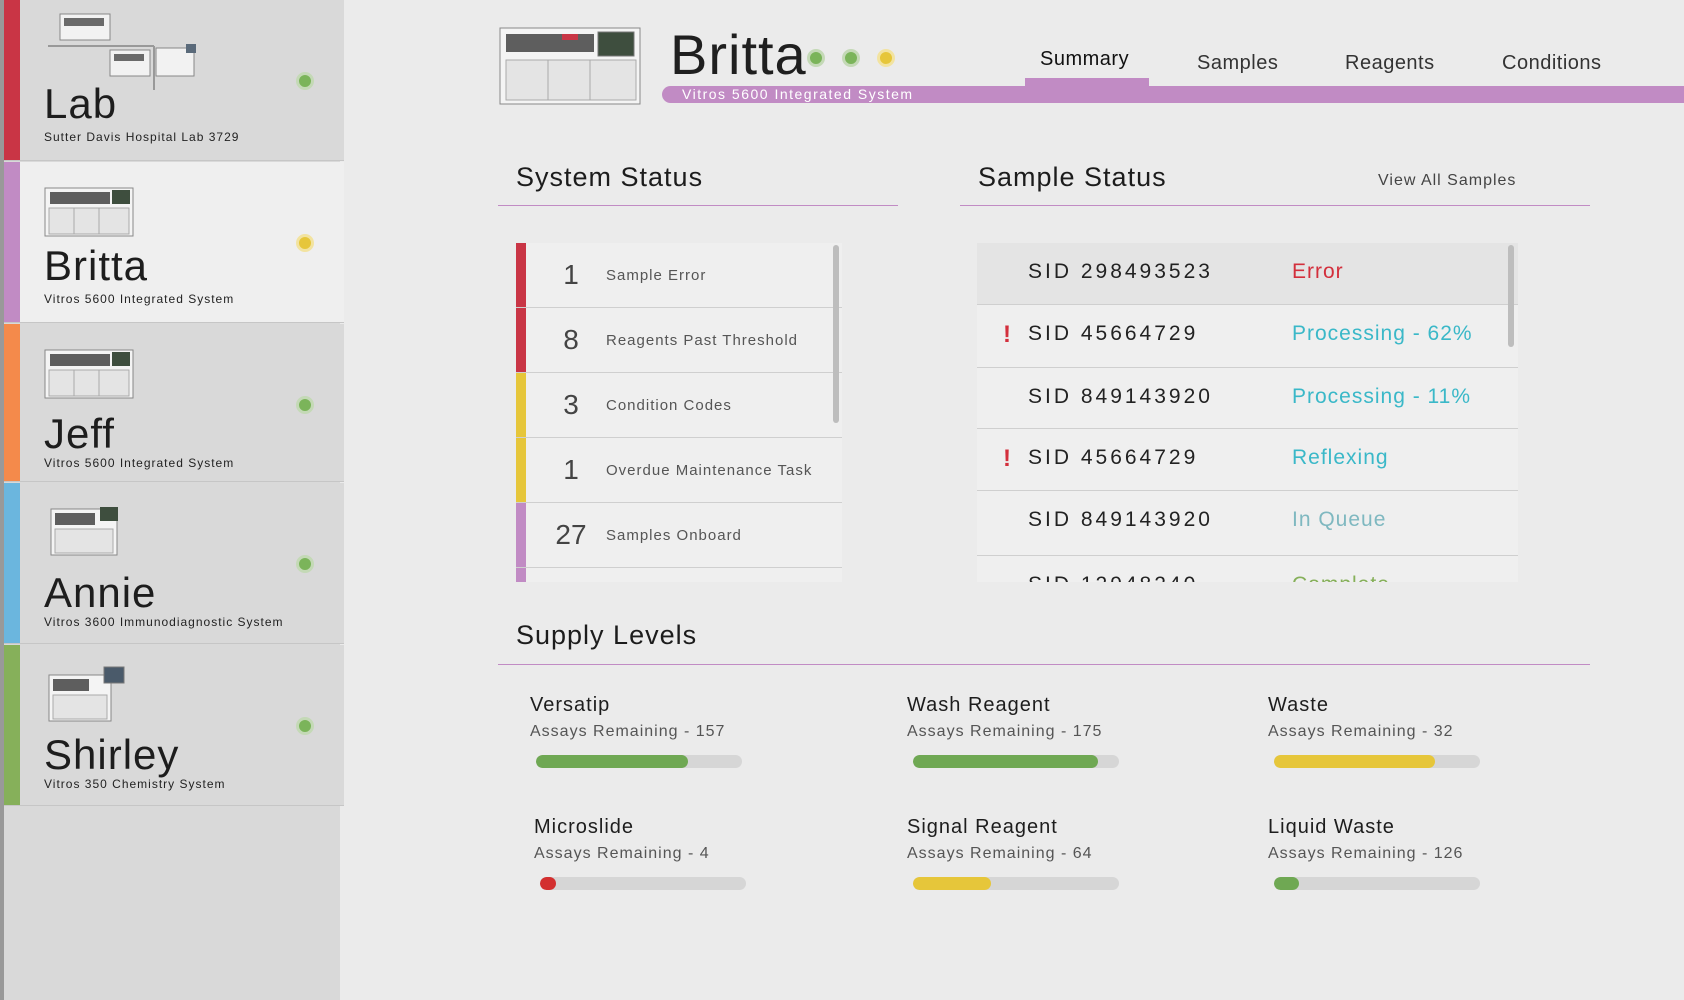  I want to click on sidebar-item-subtitle: Vitros 3600 Immunodiagnostic System, so click(164, 622).